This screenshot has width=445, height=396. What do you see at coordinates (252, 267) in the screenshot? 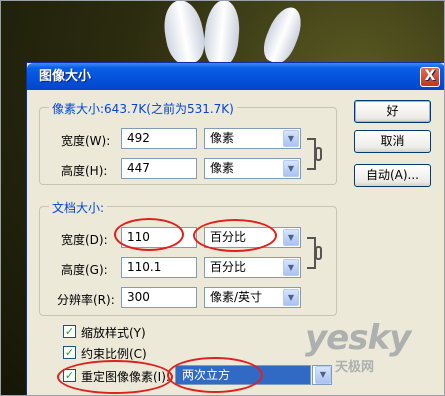
I see `doc-height-unit-select: 百分比 ▼` at bounding box center [252, 267].